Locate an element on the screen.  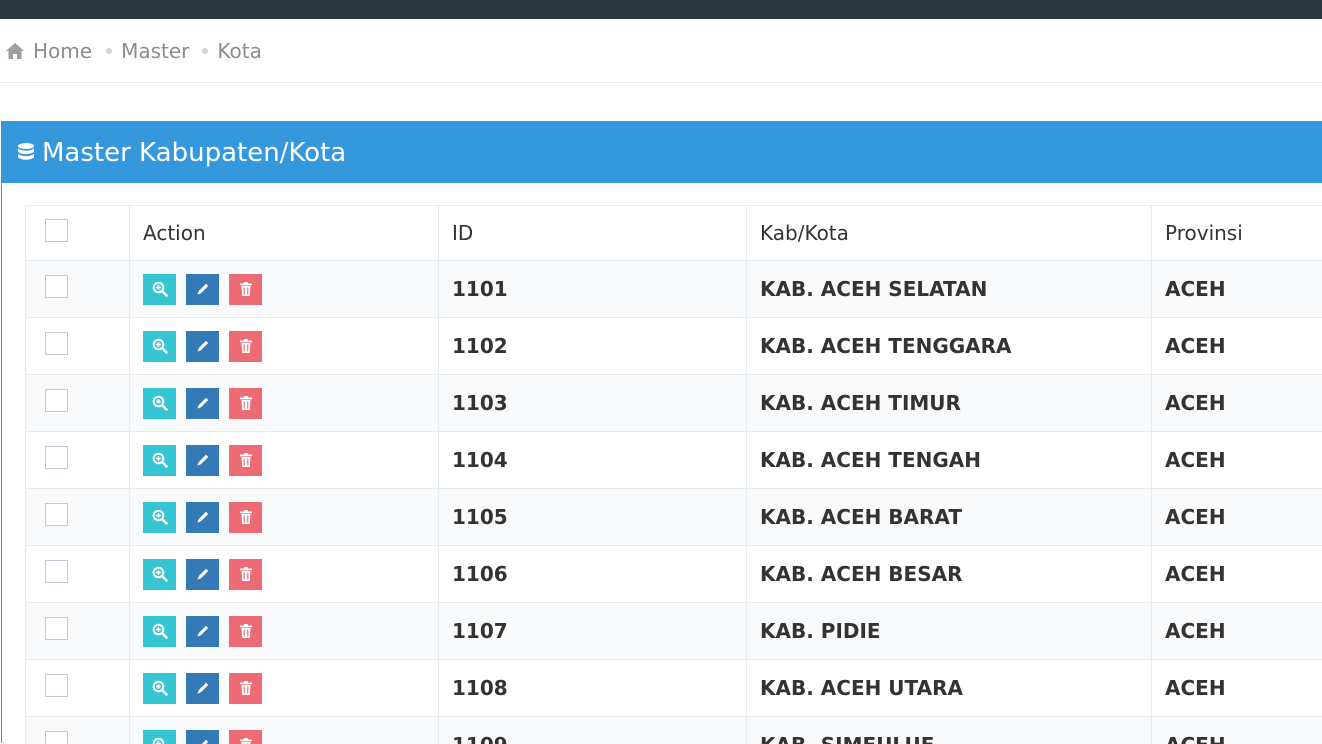
row-kab-kota: KAB. ACEH BESAR is located at coordinates (949, 574).